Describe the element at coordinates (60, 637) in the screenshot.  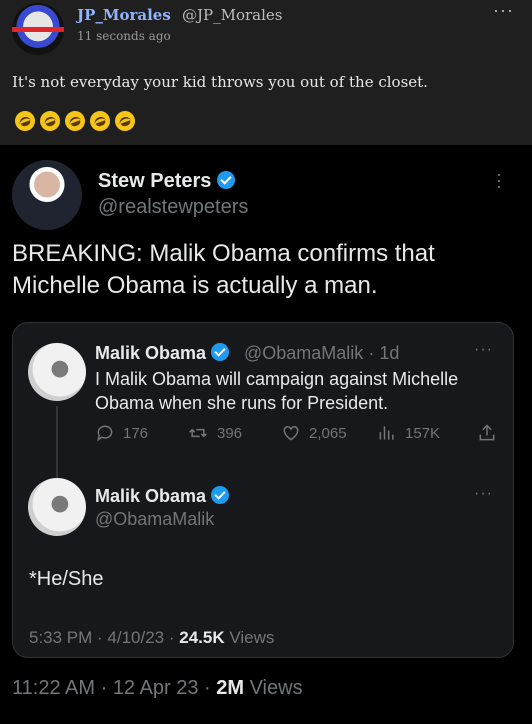
I see `reply-time: 5:33 PM` at that location.